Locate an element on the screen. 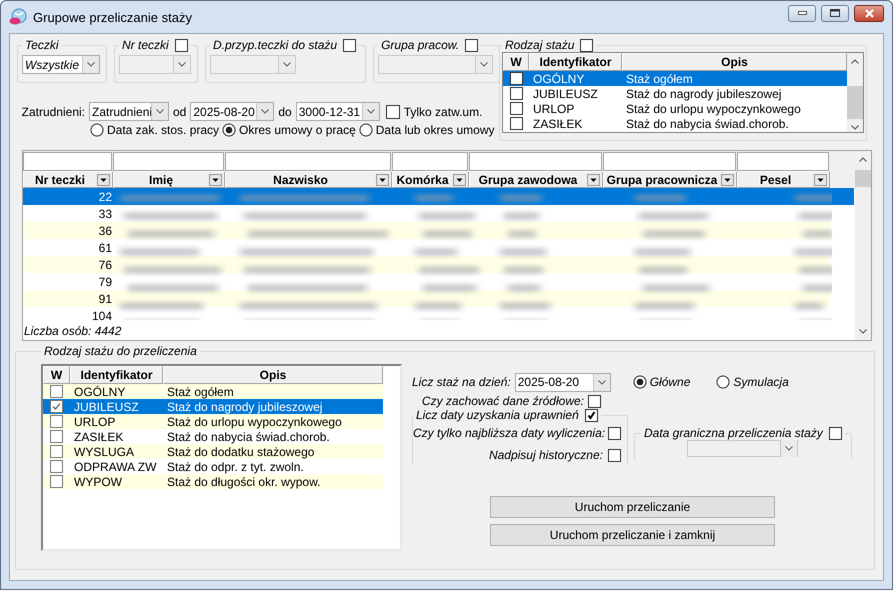 This screenshot has height=592, width=895. column-header: Grupa zawodowa is located at coordinates (536, 179).